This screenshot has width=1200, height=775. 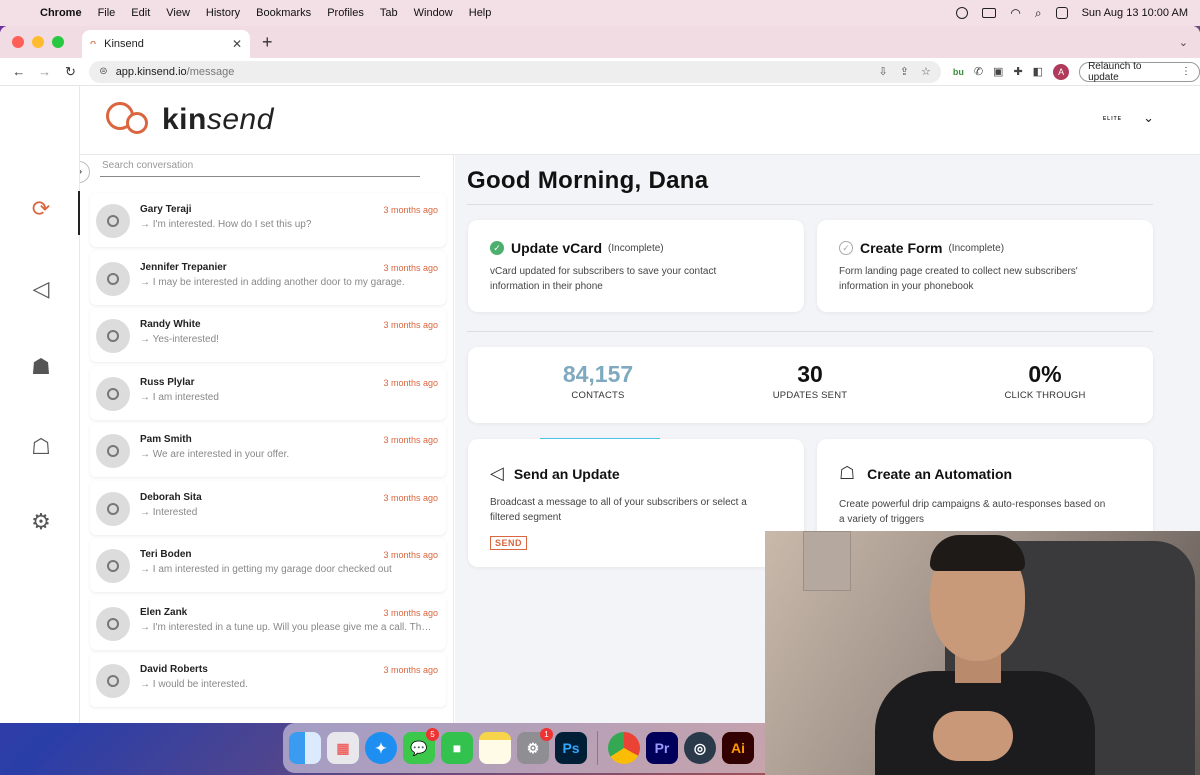 I want to click on chrome-icon, so click(x=624, y=748).